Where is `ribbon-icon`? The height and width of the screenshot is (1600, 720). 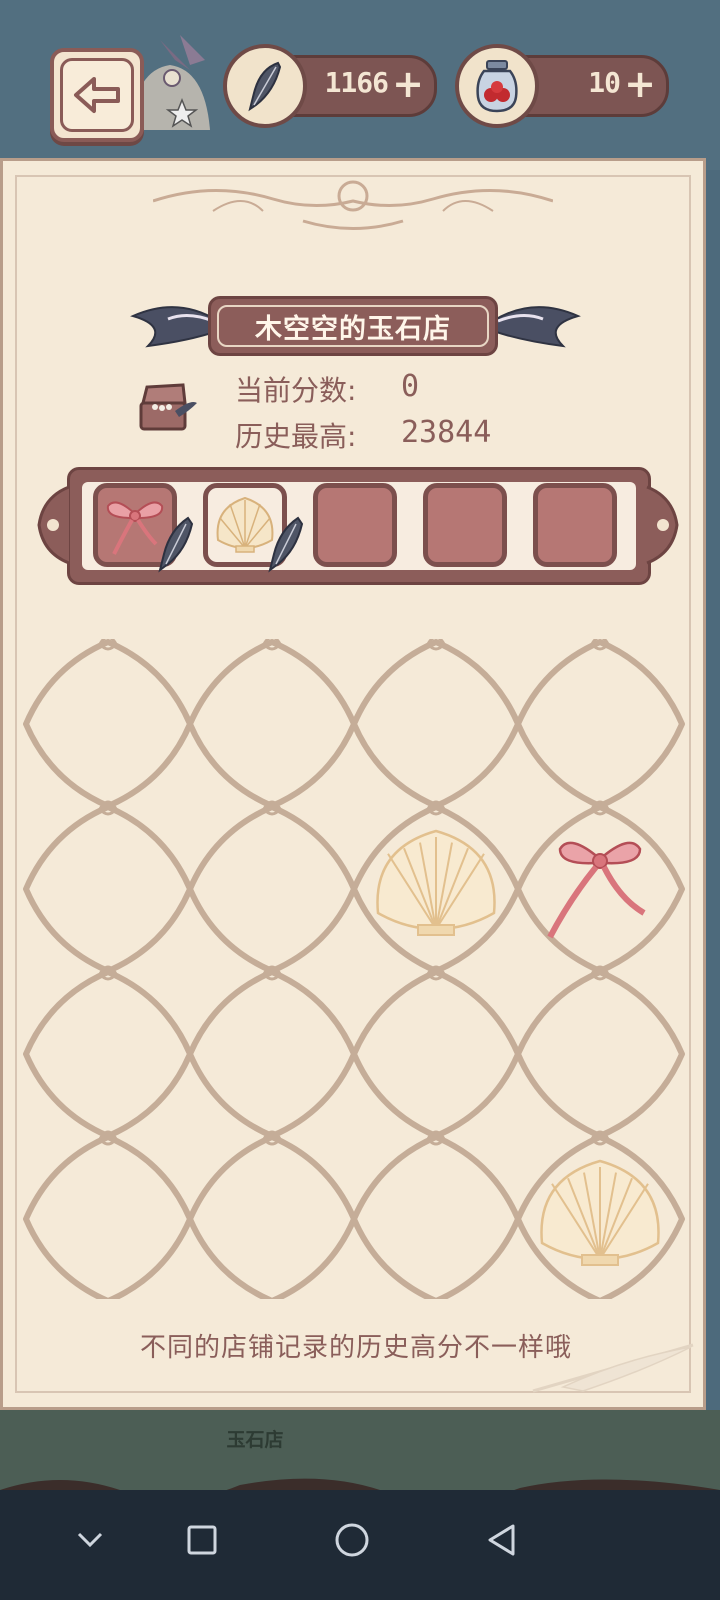
ribbon-icon is located at coordinates (596, 890).